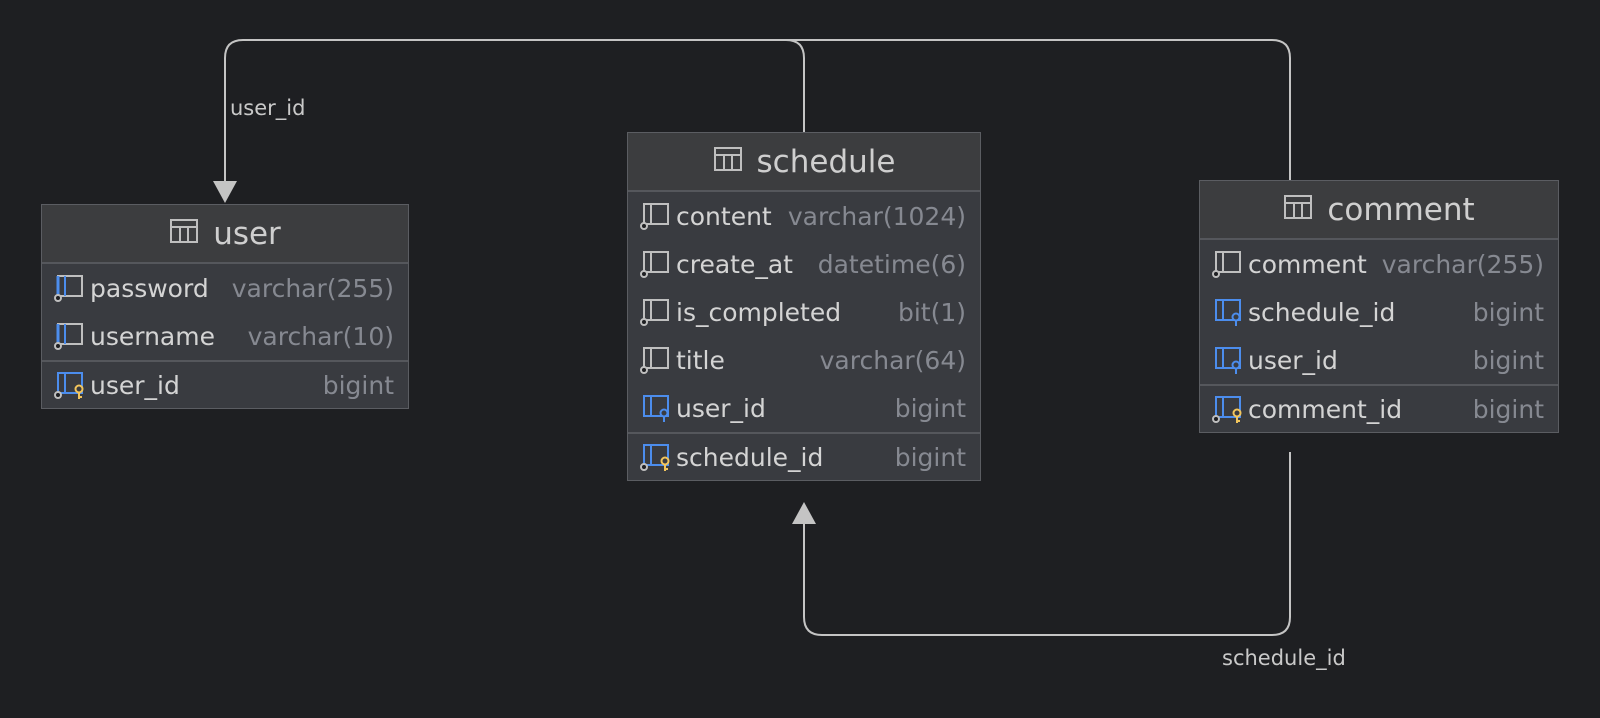 The image size is (1600, 718). What do you see at coordinates (1284, 658) in the screenshot?
I see `schedule-id-relation-label: schedule_id` at bounding box center [1284, 658].